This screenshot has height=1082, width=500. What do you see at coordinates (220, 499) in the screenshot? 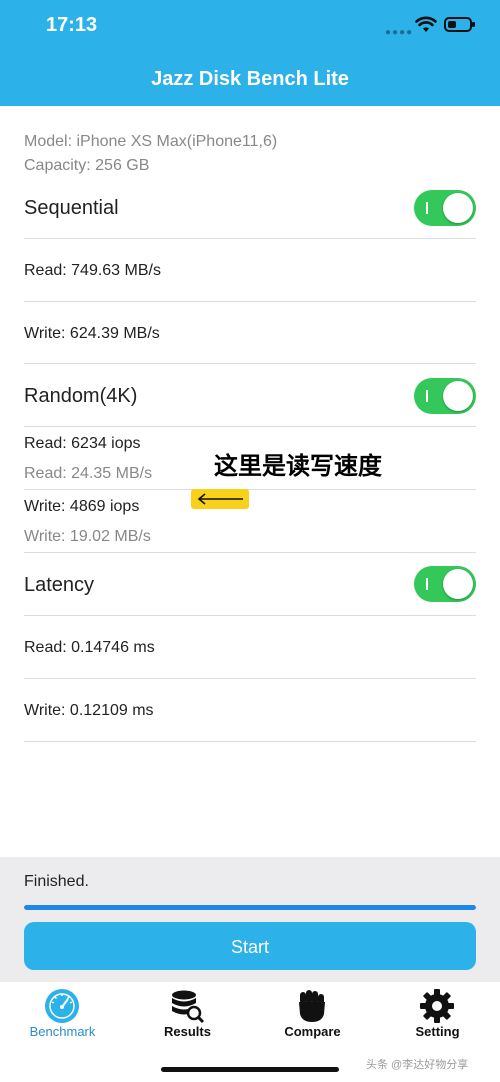
I see `arrow-left-icon` at bounding box center [220, 499].